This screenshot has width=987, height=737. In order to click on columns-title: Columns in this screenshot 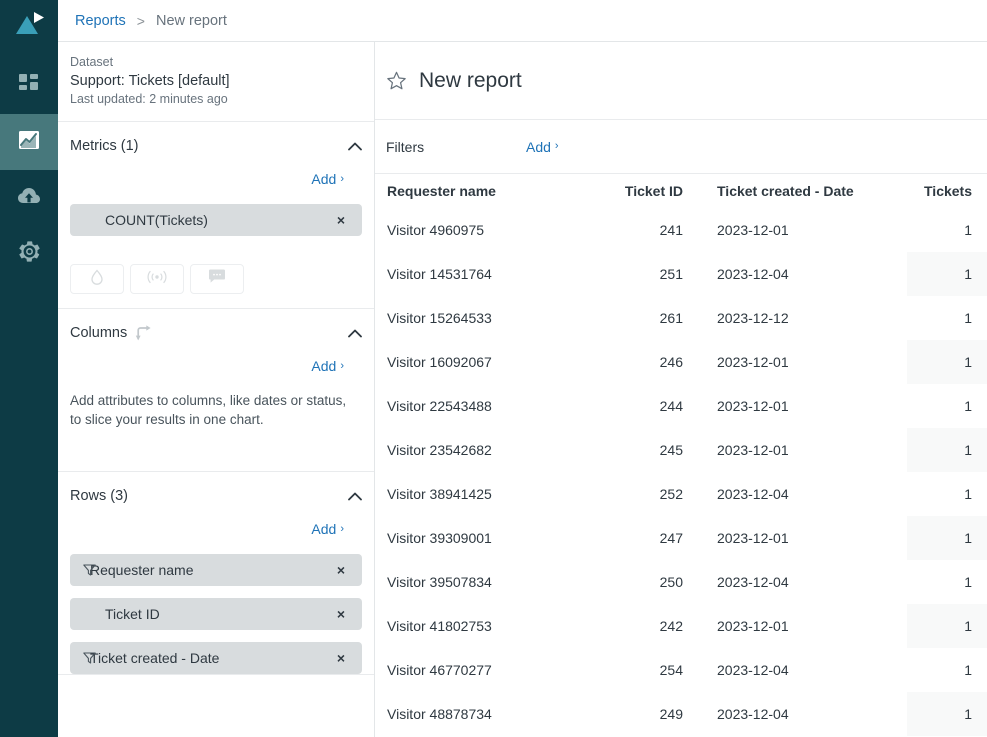, I will do `click(99, 333)`.